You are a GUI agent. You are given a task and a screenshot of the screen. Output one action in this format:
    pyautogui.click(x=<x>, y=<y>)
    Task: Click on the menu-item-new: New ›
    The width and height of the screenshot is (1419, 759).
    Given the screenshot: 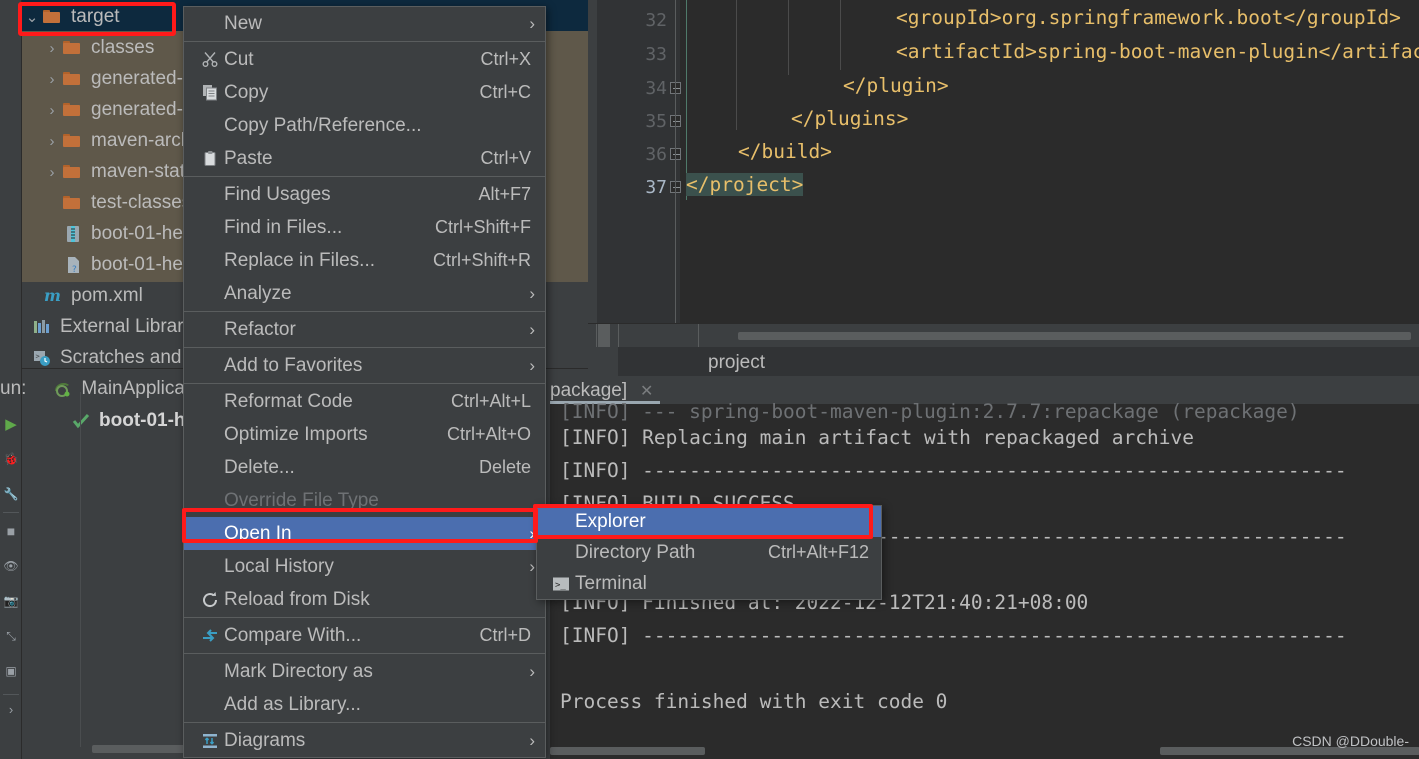 What is the action you would take?
    pyautogui.click(x=364, y=23)
    